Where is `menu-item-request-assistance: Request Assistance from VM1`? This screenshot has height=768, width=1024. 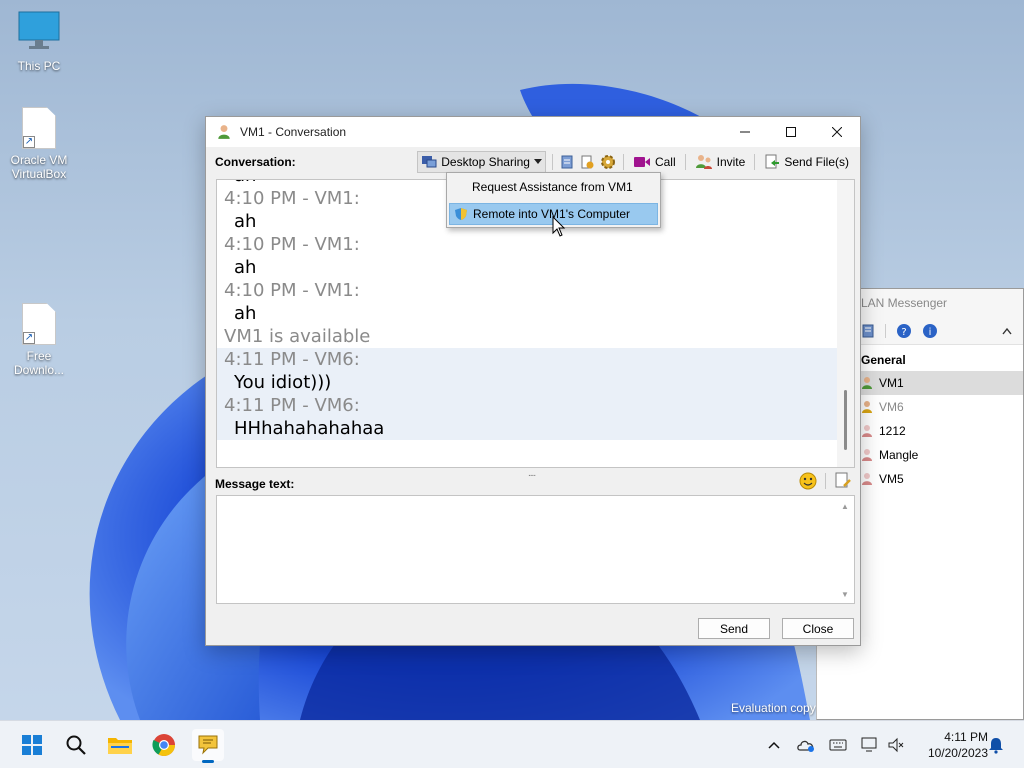
menu-item-request-assistance: Request Assistance from VM1 is located at coordinates (553, 187).